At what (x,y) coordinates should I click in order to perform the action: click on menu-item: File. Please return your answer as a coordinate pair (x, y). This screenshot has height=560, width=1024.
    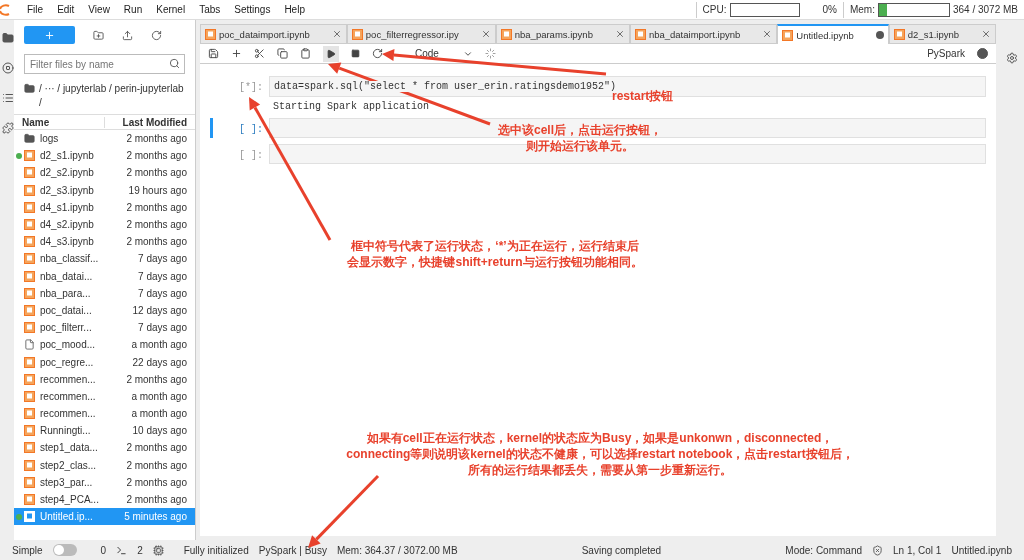
    Looking at the image, I should click on (35, 9).